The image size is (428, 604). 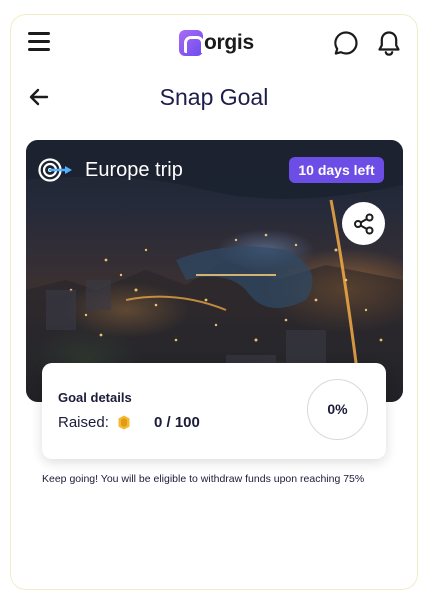 I want to click on page-title: Snap Goal, so click(x=214, y=97).